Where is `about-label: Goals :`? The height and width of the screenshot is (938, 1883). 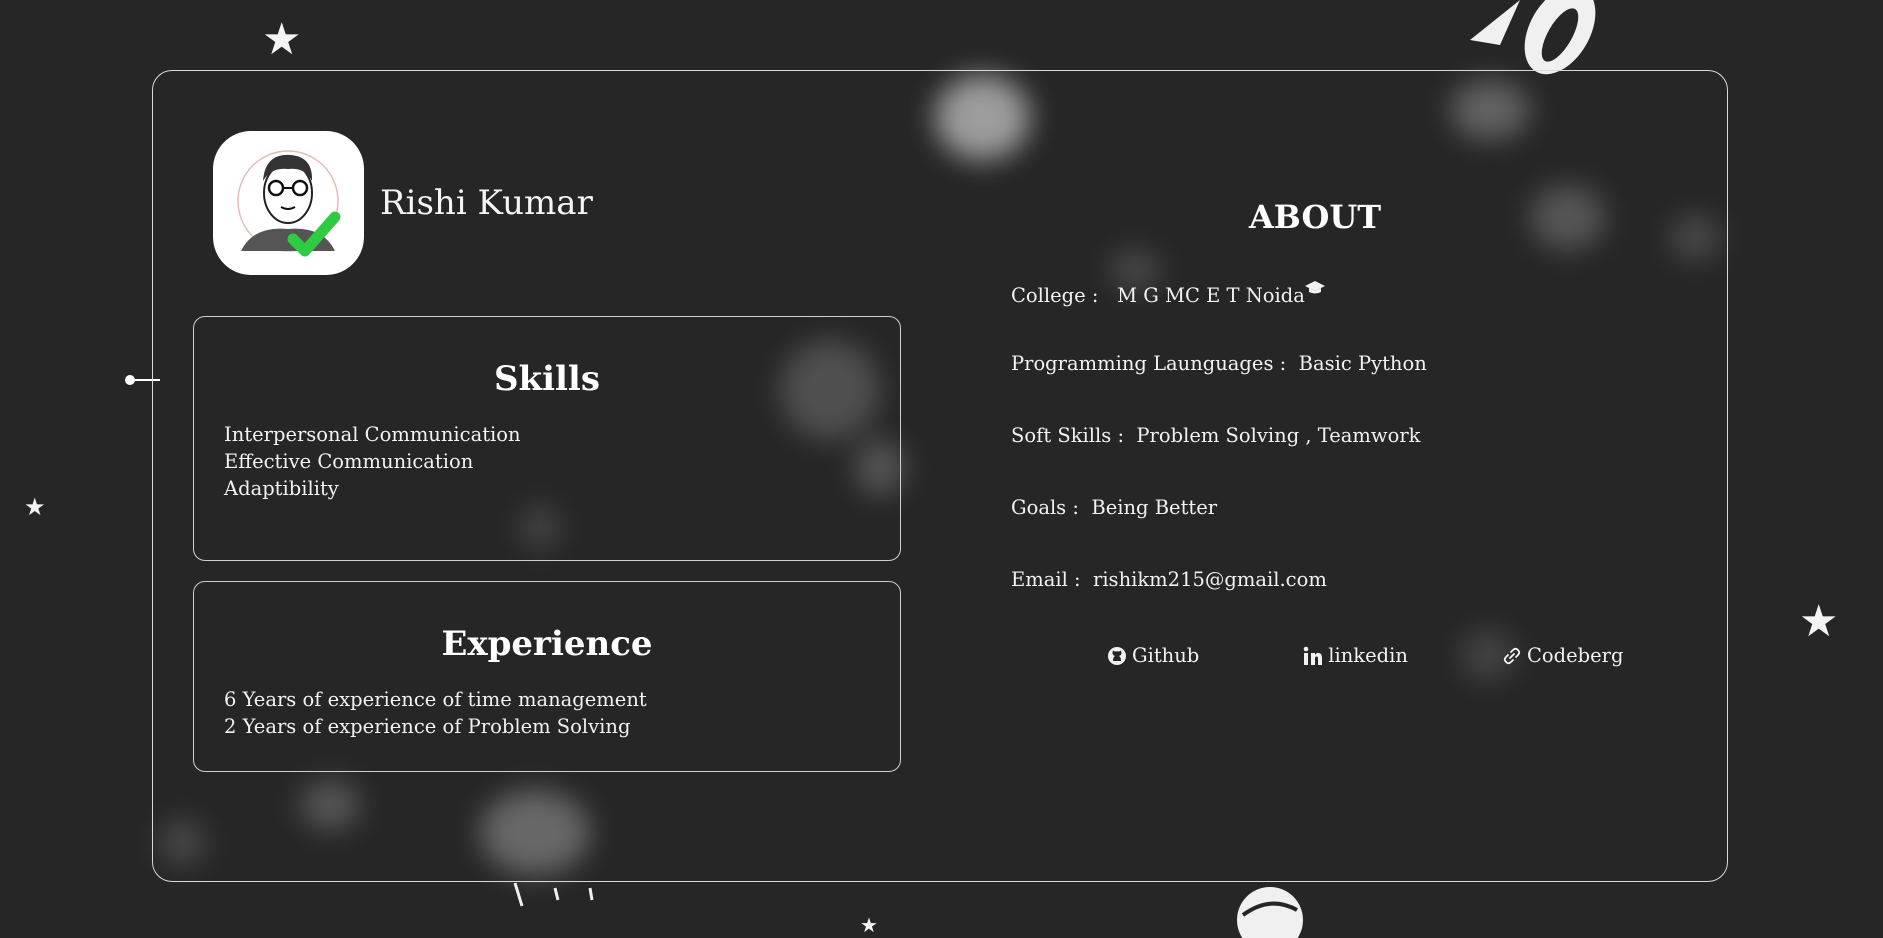
about-label: Goals : is located at coordinates (1045, 507).